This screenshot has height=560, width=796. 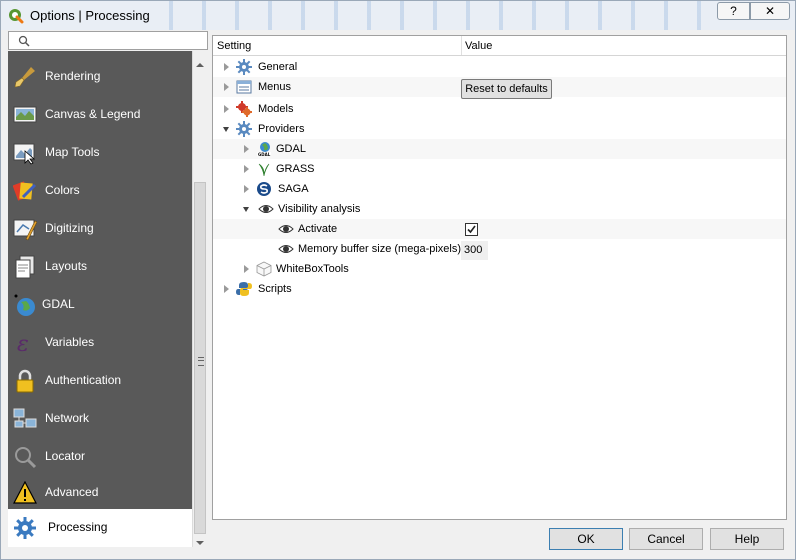 What do you see at coordinates (25, 492) in the screenshot?
I see `warning-icon` at bounding box center [25, 492].